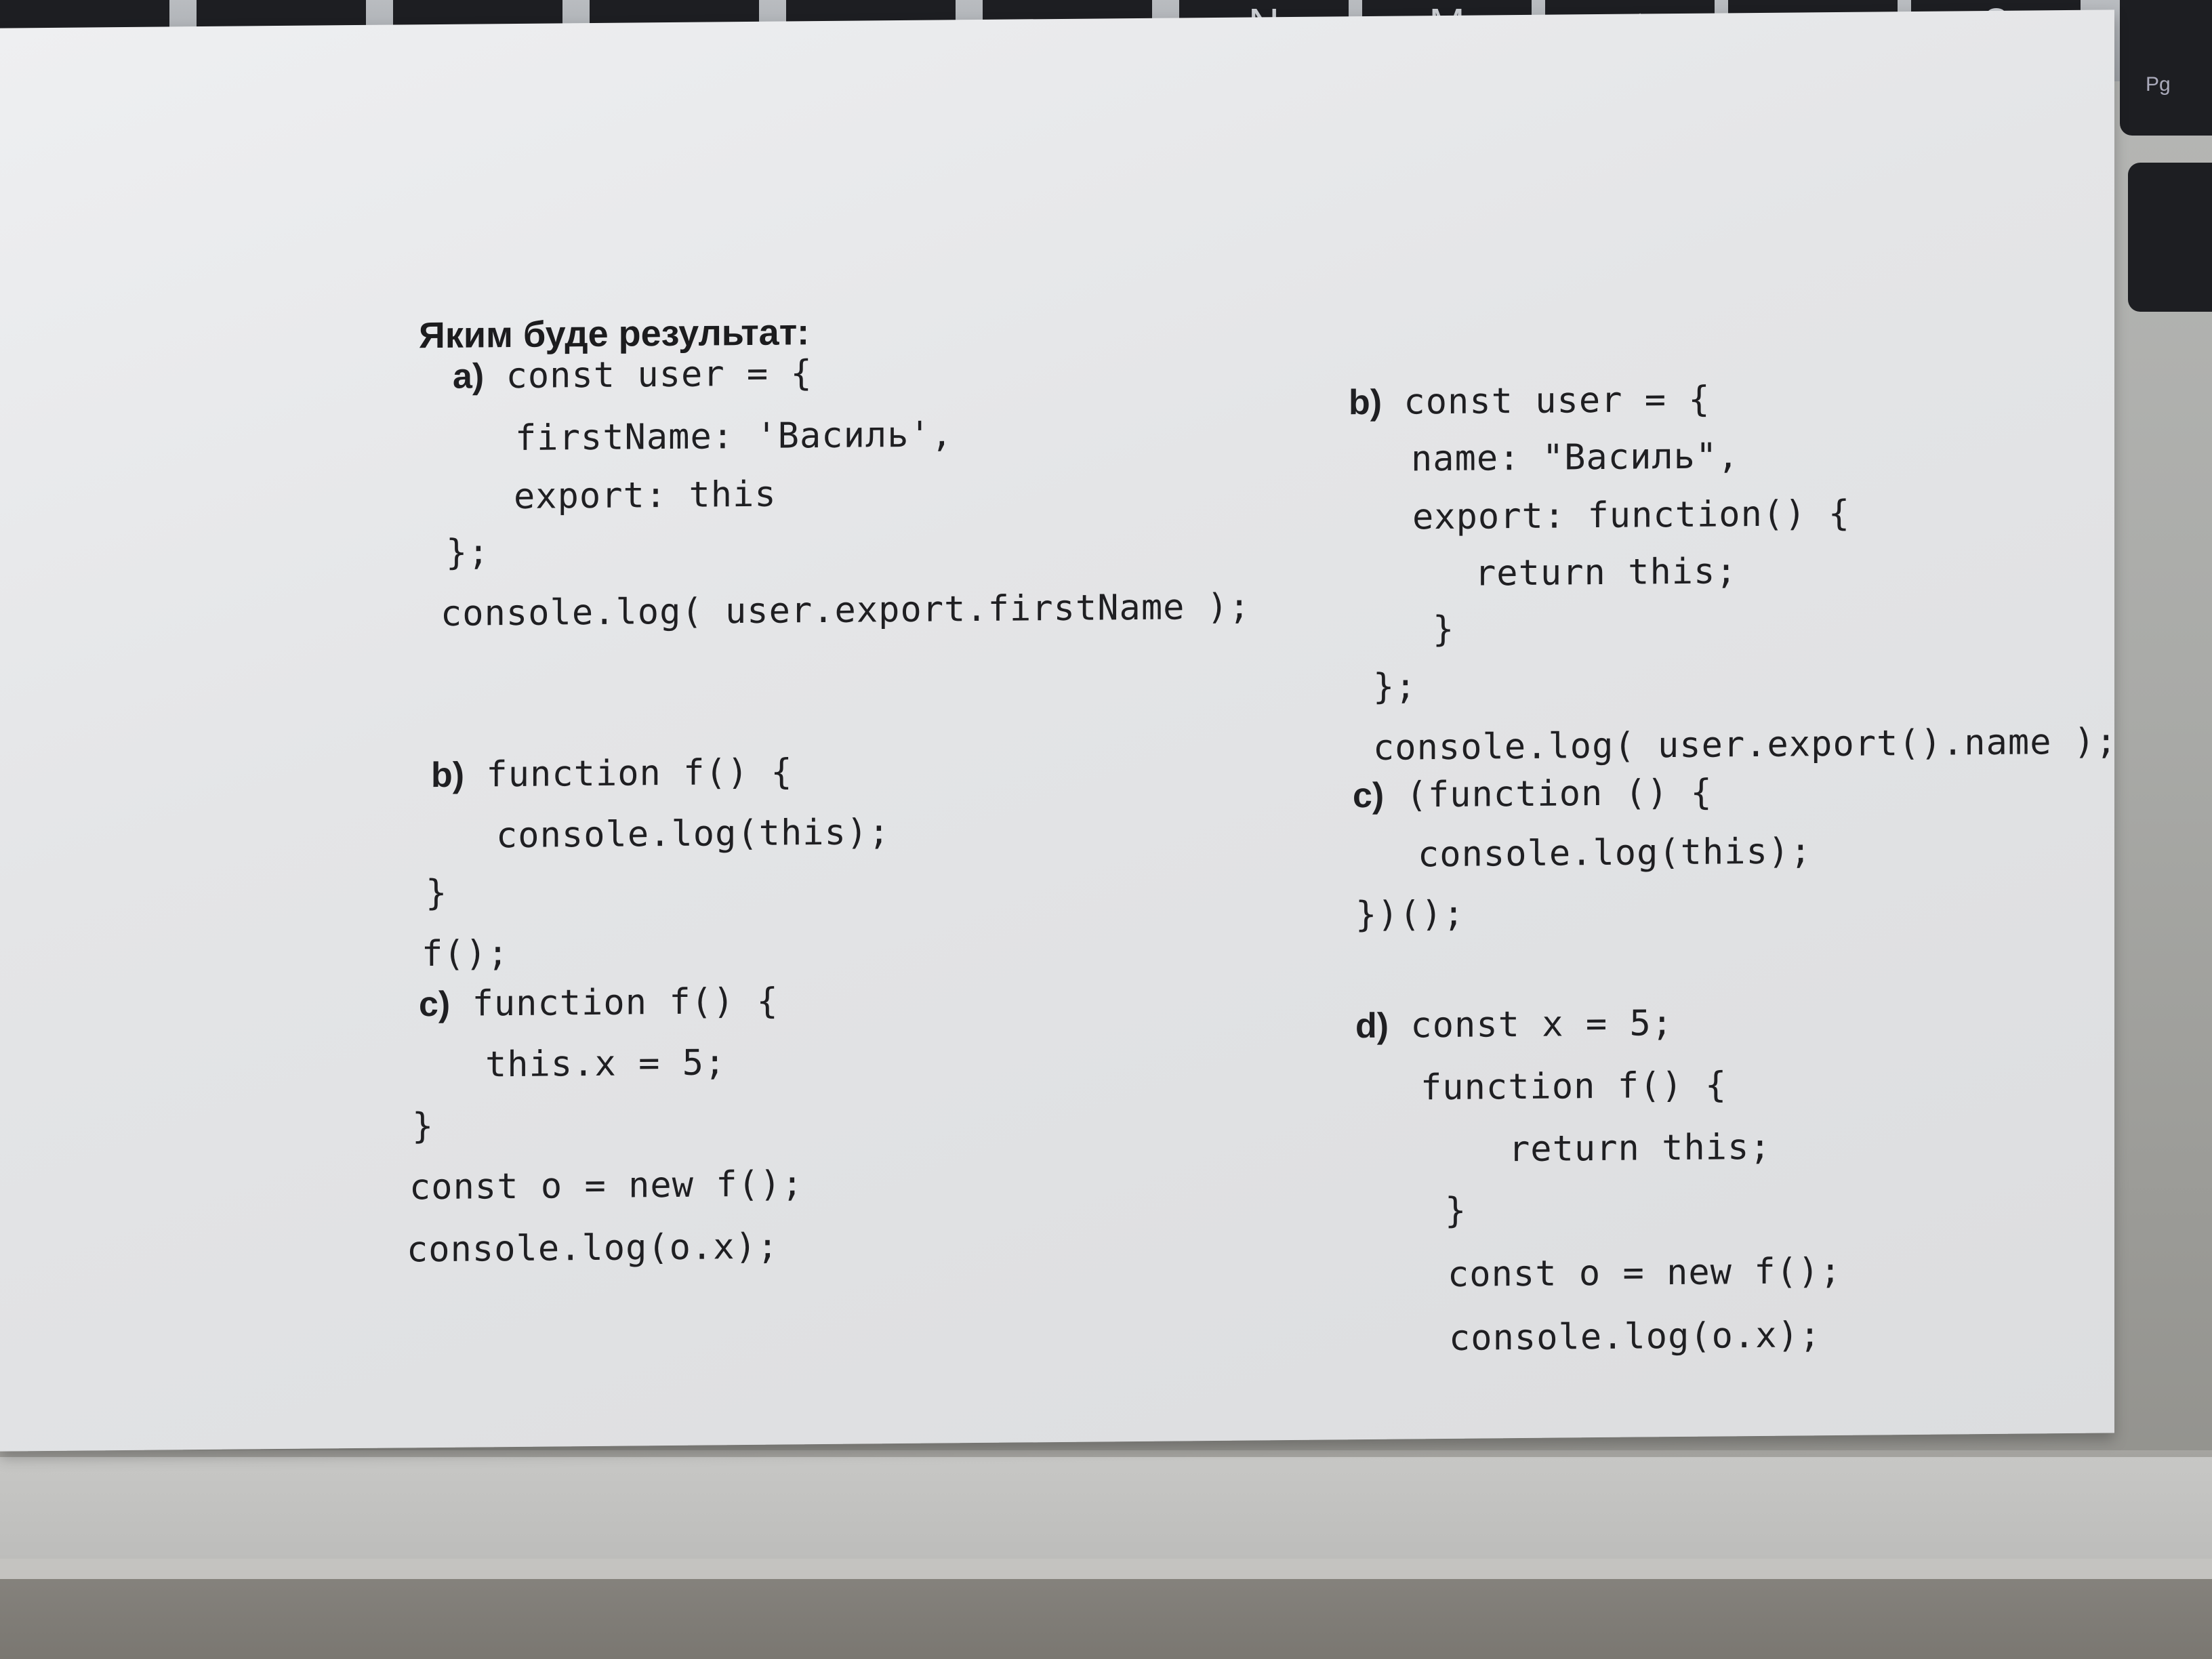 Image resolution: width=2212 pixels, height=1659 pixels. What do you see at coordinates (466, 954) in the screenshot?
I see `code-line: f();` at bounding box center [466, 954].